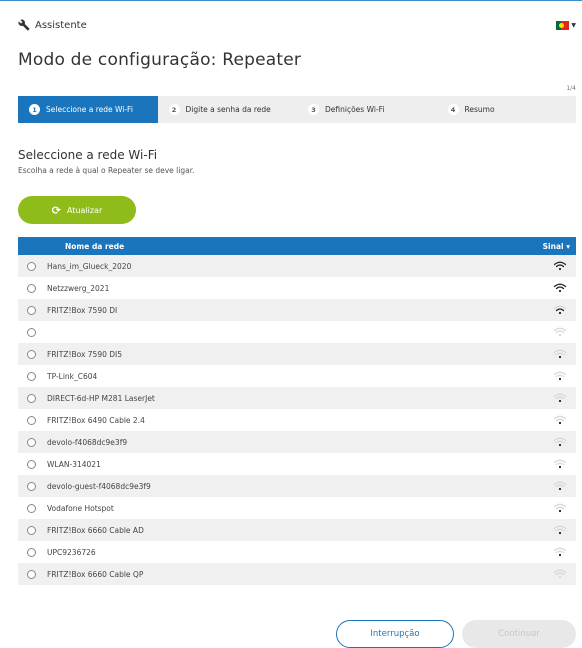  What do you see at coordinates (553, 246) in the screenshot?
I see `column-signal-label: Sinal` at bounding box center [553, 246].